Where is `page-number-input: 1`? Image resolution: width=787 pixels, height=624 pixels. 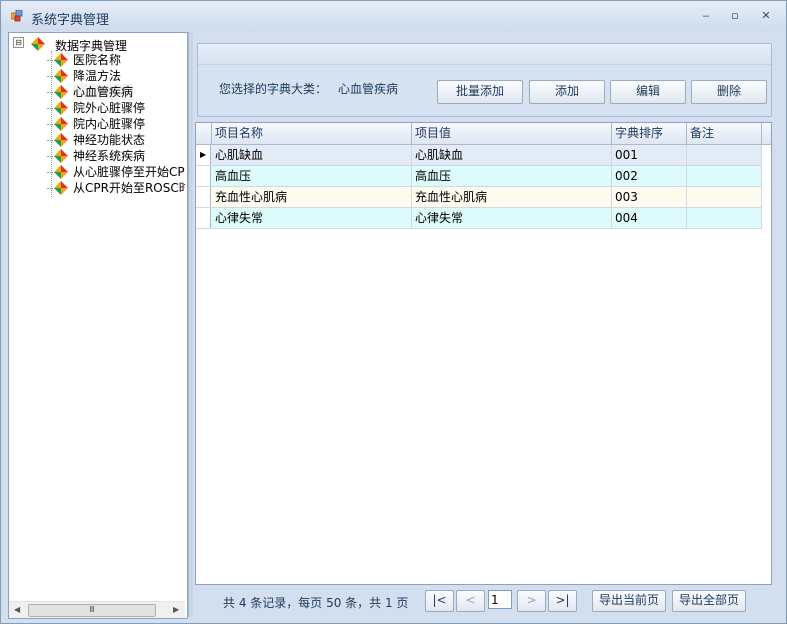
page-number-input: 1 is located at coordinates (500, 599).